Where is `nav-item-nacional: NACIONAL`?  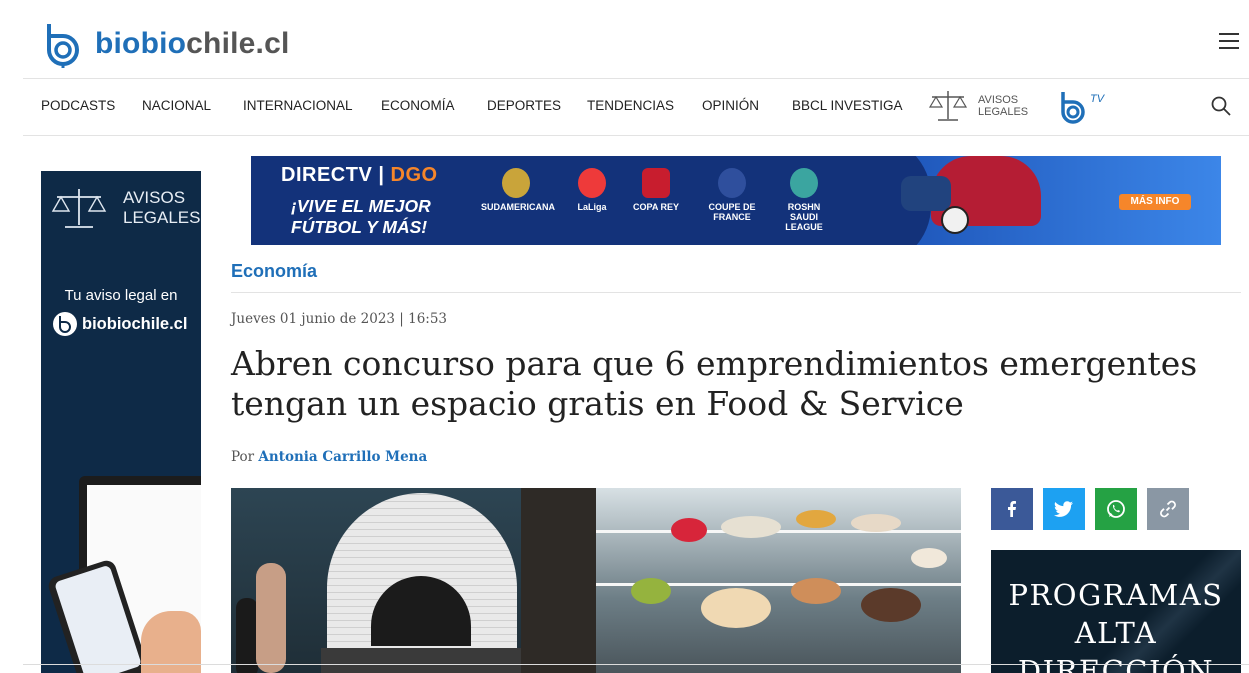 nav-item-nacional: NACIONAL is located at coordinates (176, 105).